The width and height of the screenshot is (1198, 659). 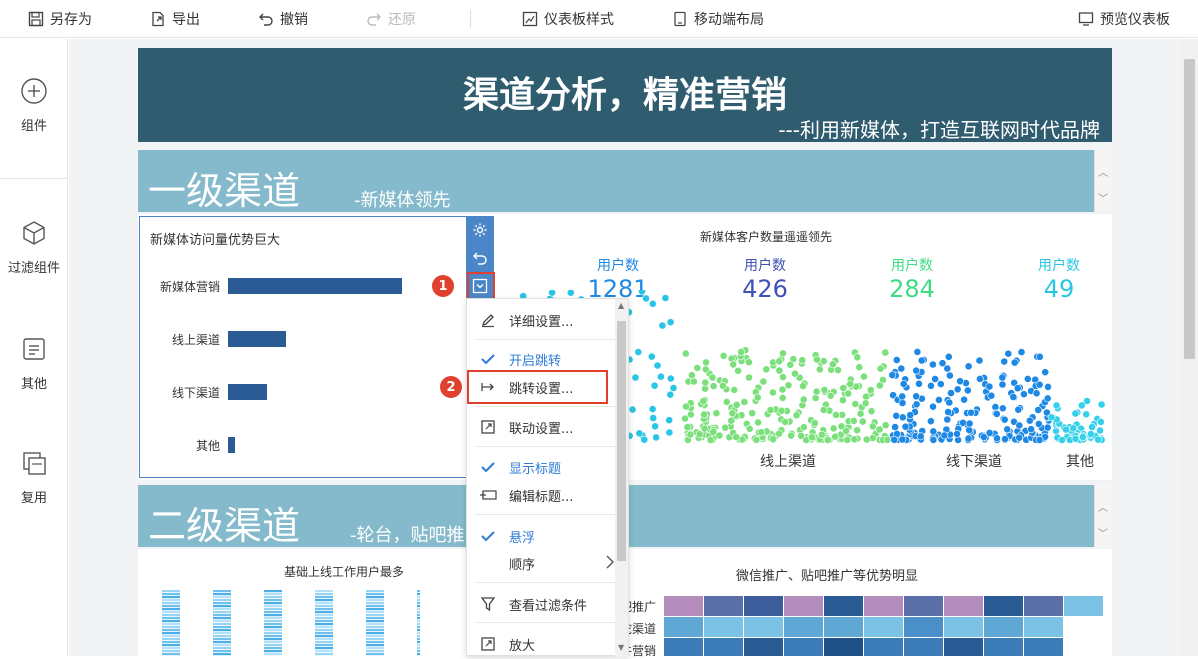 What do you see at coordinates (480, 230) in the screenshot?
I see `widget-settings-button` at bounding box center [480, 230].